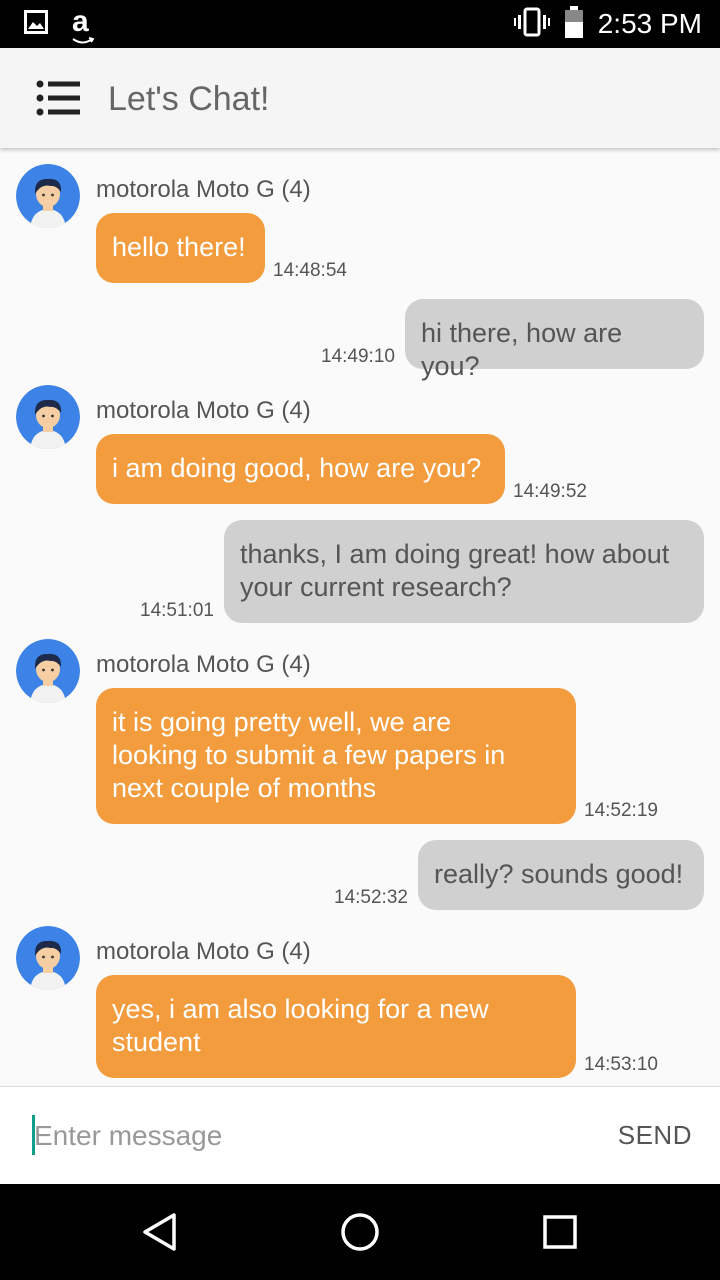 The height and width of the screenshot is (1280, 720). I want to click on app-bar: Let's Chat!, so click(360, 98).